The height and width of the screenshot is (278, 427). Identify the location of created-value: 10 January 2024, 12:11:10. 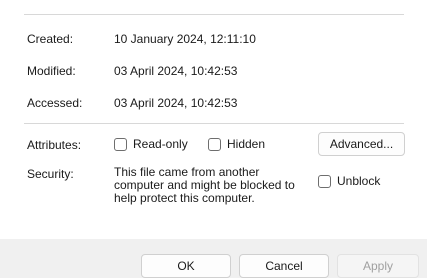
(185, 39).